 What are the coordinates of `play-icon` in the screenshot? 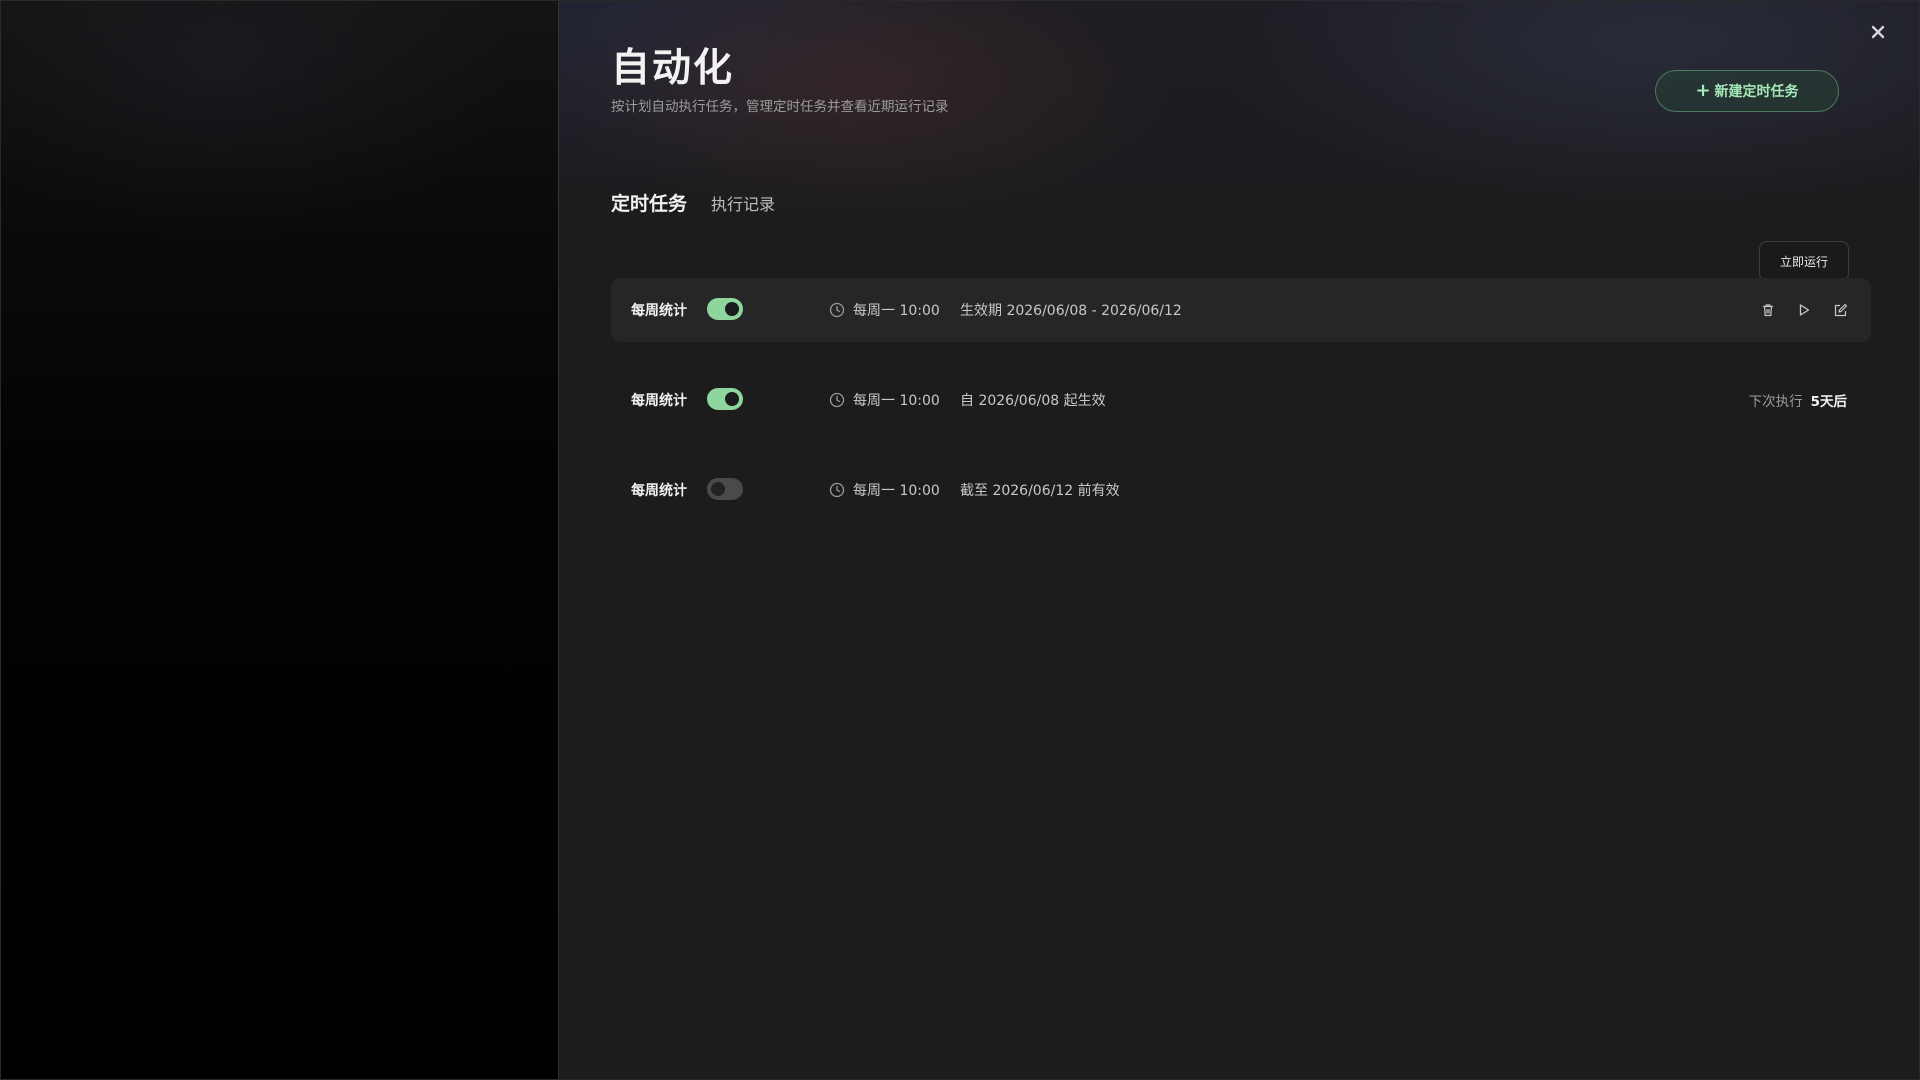 It's located at (1804, 310).